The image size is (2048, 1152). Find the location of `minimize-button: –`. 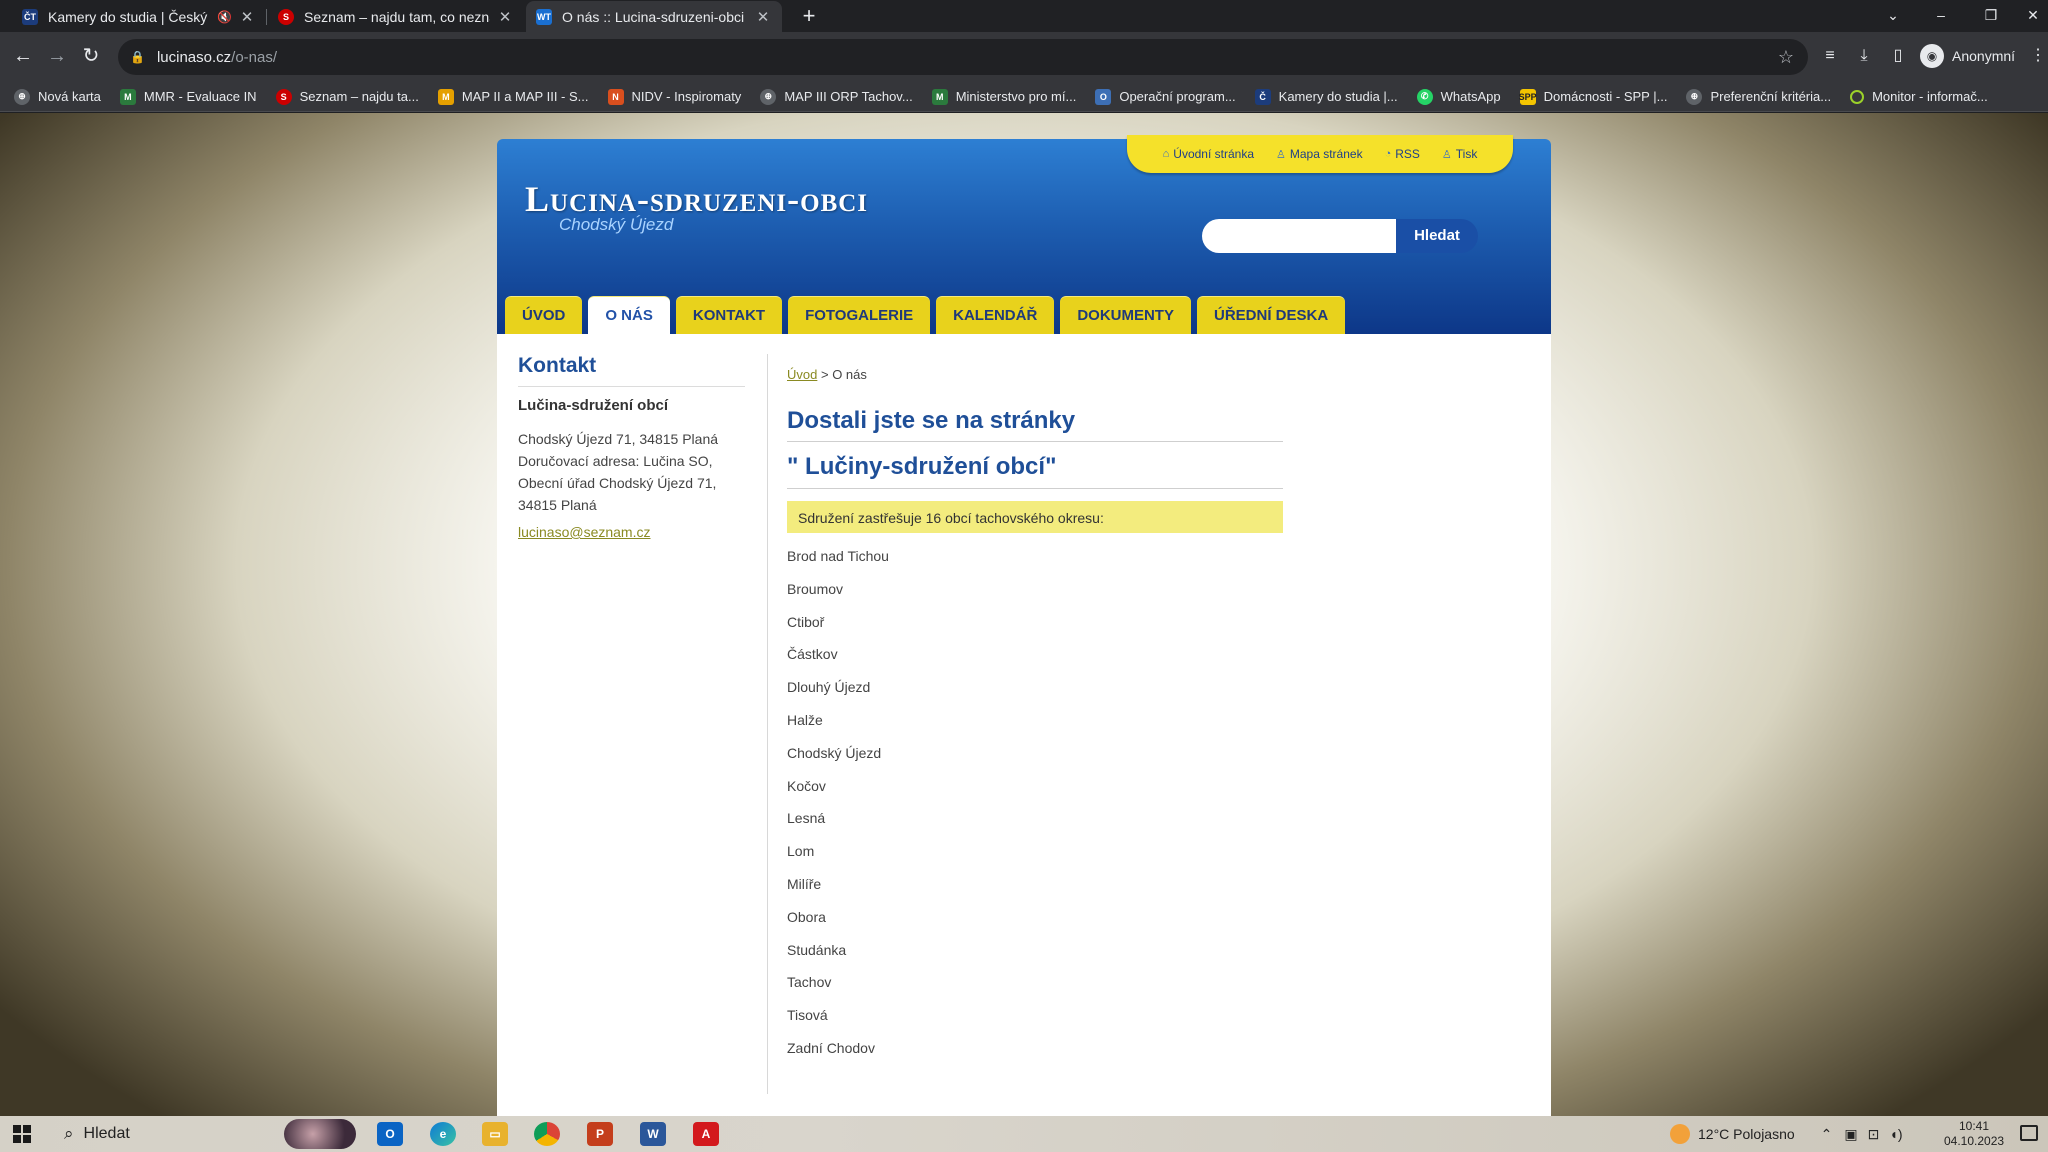

minimize-button: – is located at coordinates (1941, 15).